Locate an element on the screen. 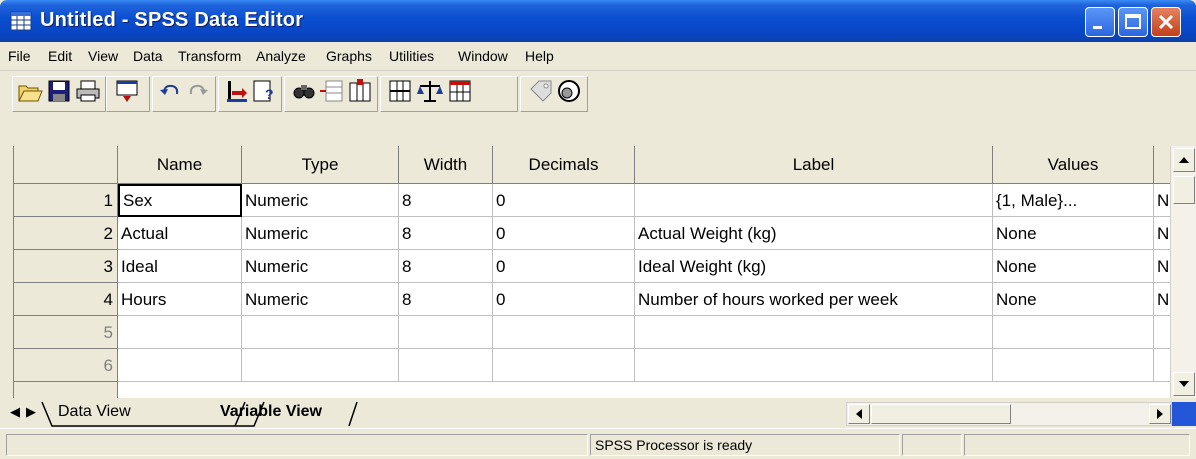 This screenshot has width=1196, height=459. row-header-5: 5 is located at coordinates (66, 332).